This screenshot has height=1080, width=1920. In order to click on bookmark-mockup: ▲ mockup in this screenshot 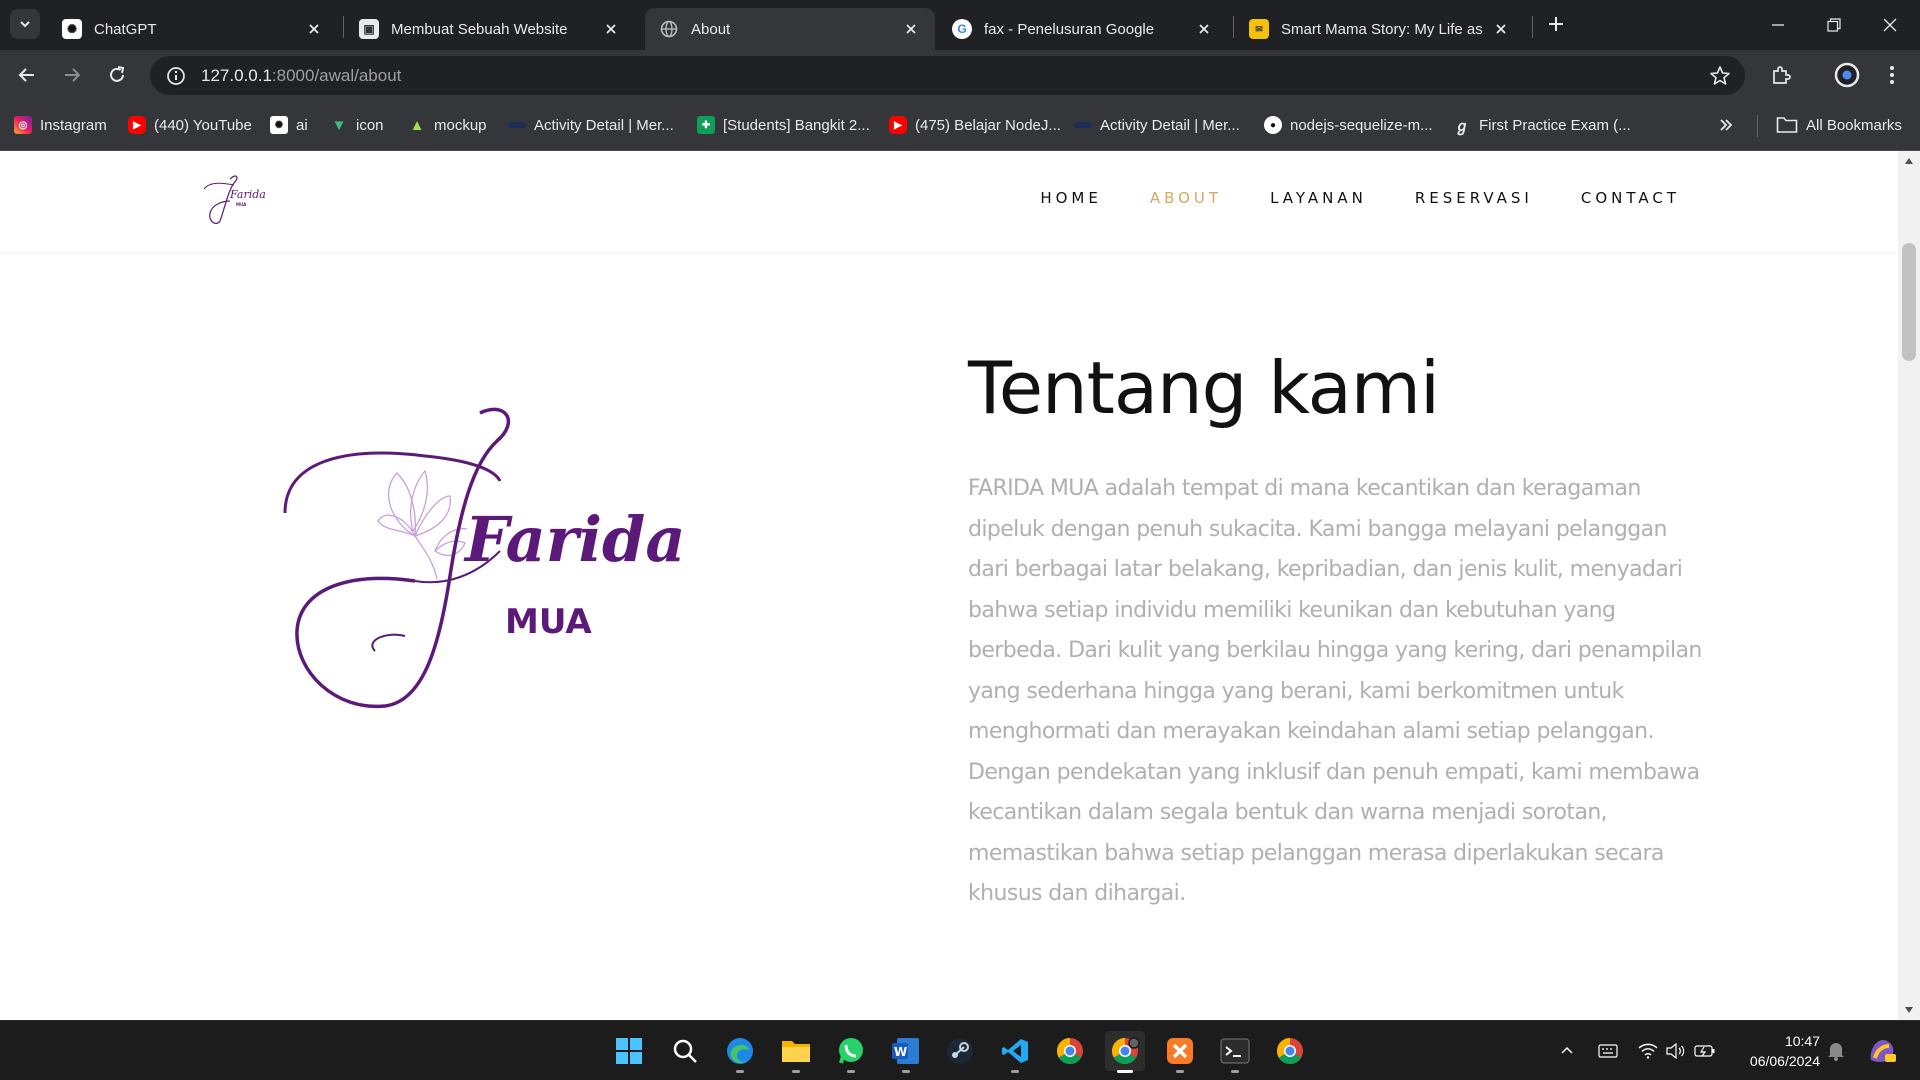, I will do `click(447, 125)`.